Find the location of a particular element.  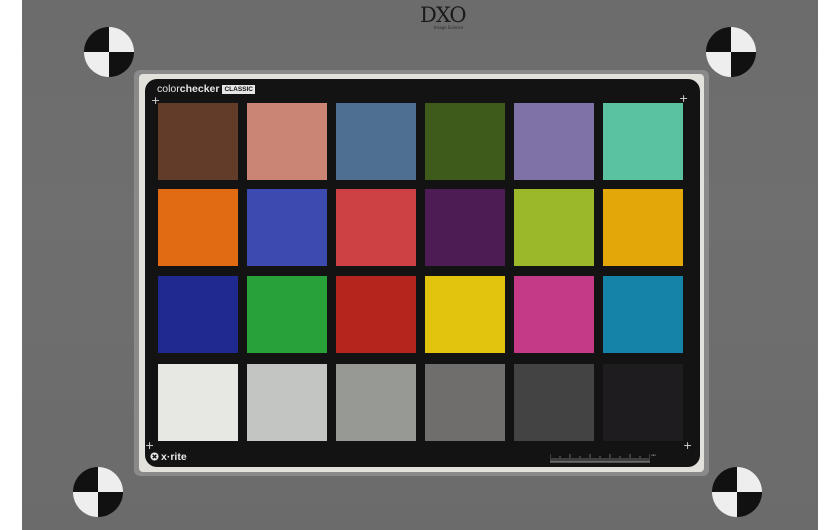

ruler-unit-label: mm is located at coordinates (653, 455).